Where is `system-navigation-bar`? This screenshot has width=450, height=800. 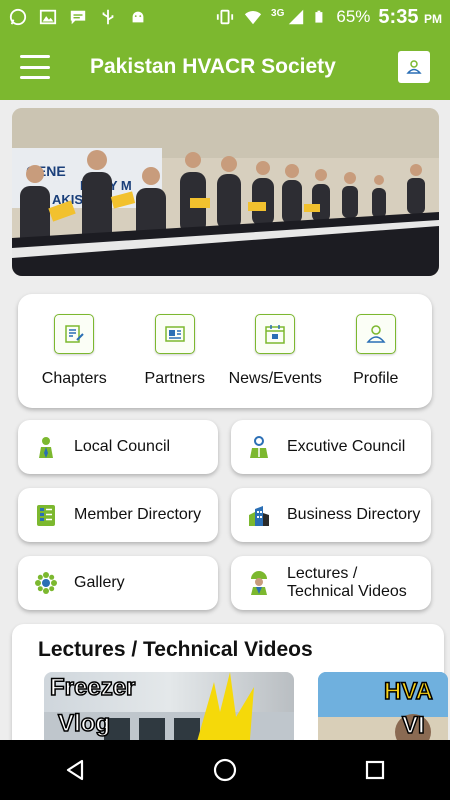 system-navigation-bar is located at coordinates (225, 770).